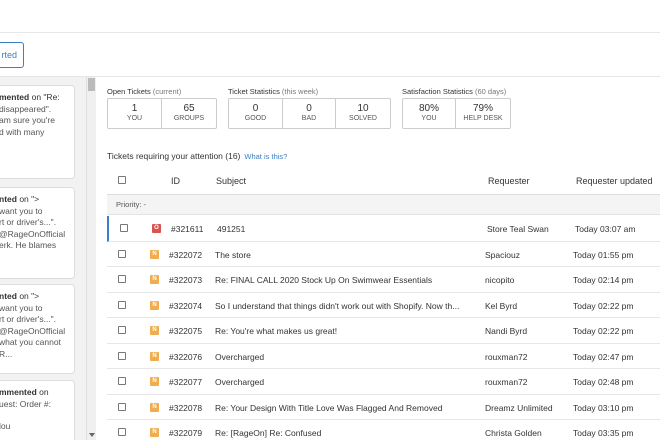 This screenshot has width=660, height=440. What do you see at coordinates (603, 254) in the screenshot?
I see `ticket-requester-updated: Today 01:55 pm` at bounding box center [603, 254].